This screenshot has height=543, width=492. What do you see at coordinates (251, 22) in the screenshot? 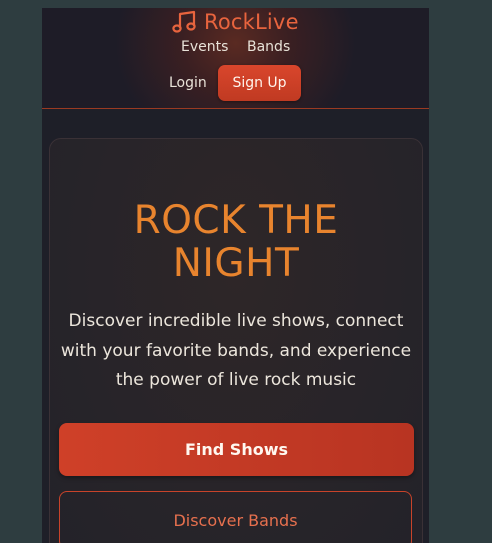
I see `brand-name: RockLive` at bounding box center [251, 22].